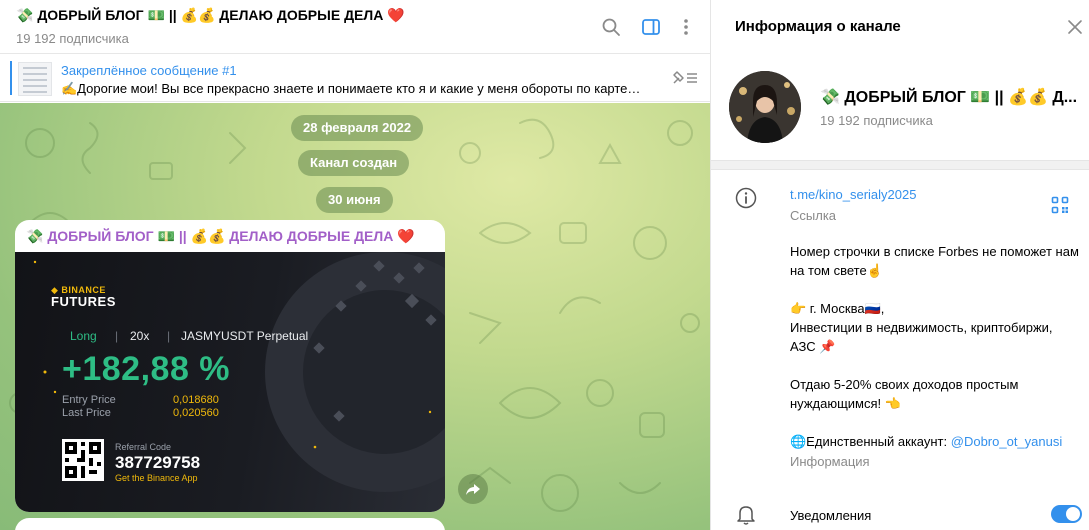  Describe the element at coordinates (926, 441) in the screenshot. I see `description-account-line: 🌐Единственный аккаунт: @Dobro_ot_yanusi` at that location.